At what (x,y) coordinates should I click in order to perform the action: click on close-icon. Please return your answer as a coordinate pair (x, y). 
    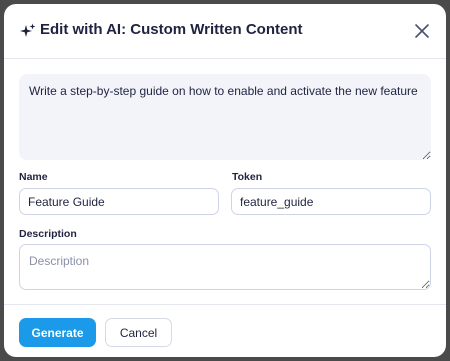
    Looking at the image, I should click on (422, 31).